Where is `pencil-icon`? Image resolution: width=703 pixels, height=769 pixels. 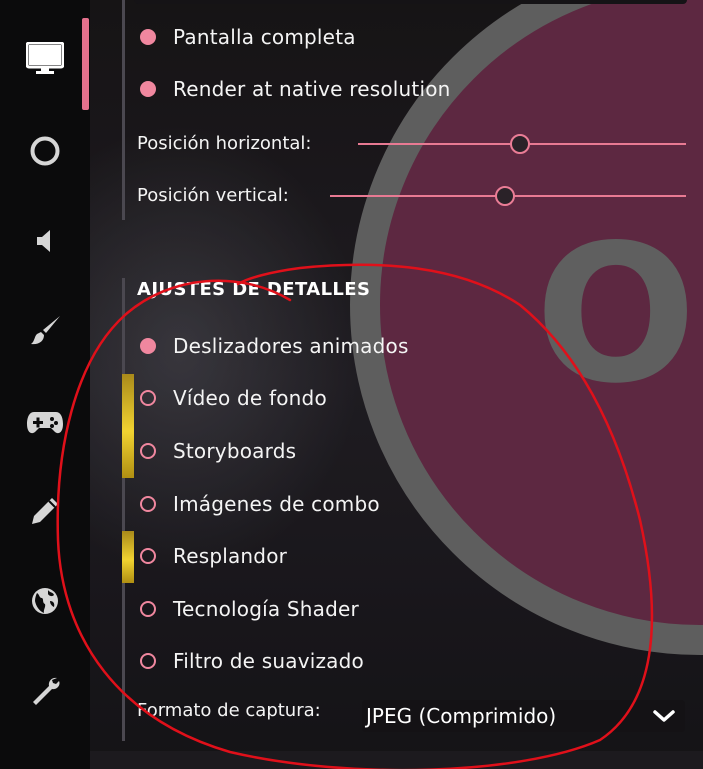
pencil-icon is located at coordinates (45, 511).